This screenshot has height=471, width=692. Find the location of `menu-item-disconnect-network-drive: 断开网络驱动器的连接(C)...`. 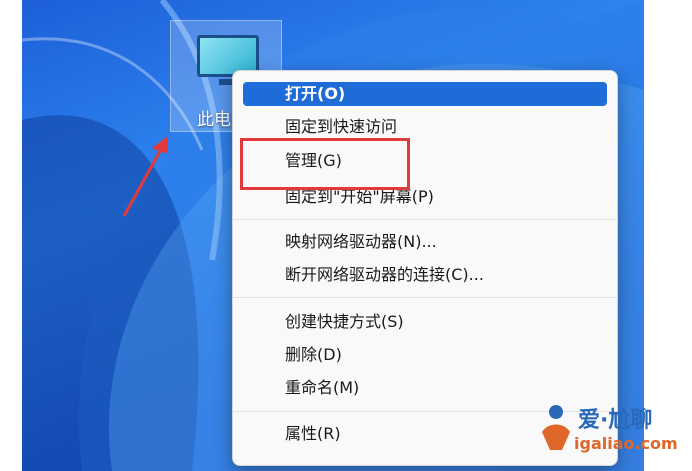

menu-item-disconnect-network-drive: 断开网络驱动器的连接(C)... is located at coordinates (425, 275).